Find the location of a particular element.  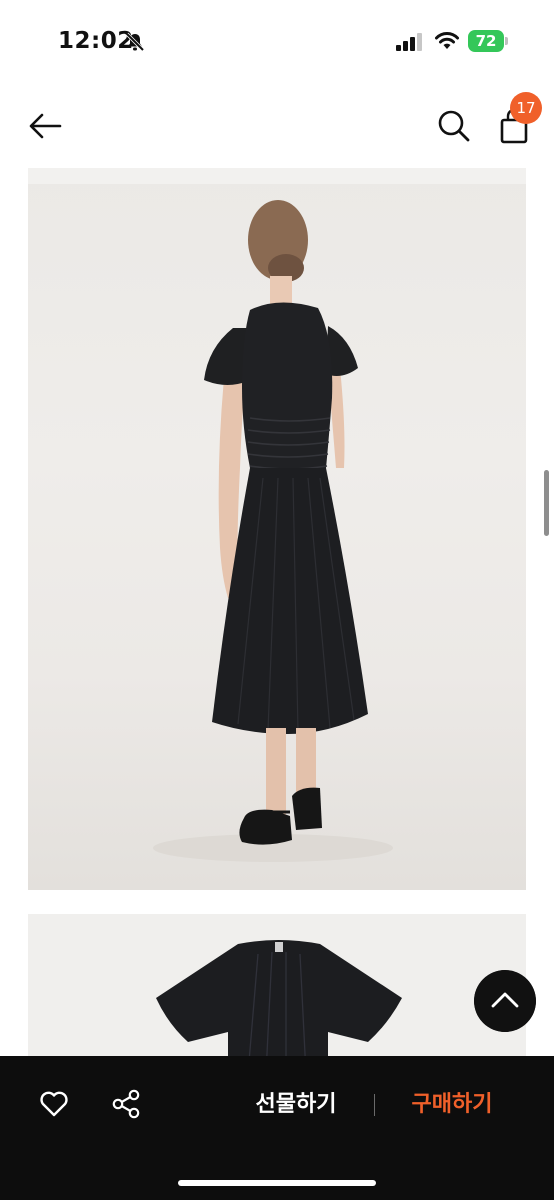

bell-off-icon is located at coordinates (135, 42).